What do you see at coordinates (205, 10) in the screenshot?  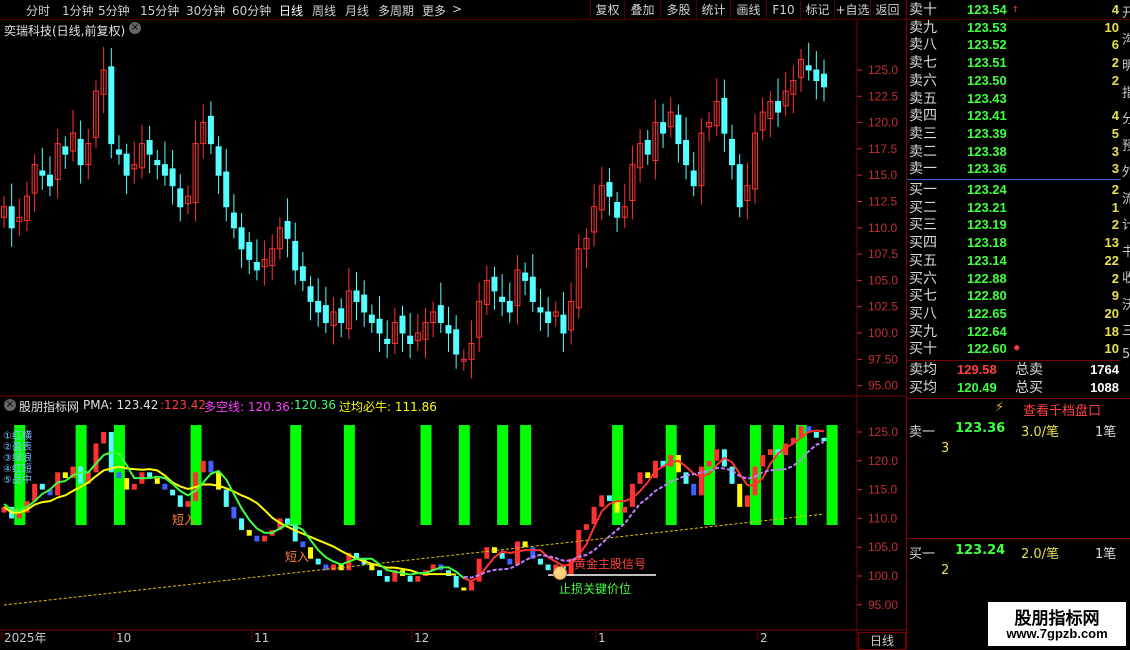 I see `period-tab: 30分钟` at bounding box center [205, 10].